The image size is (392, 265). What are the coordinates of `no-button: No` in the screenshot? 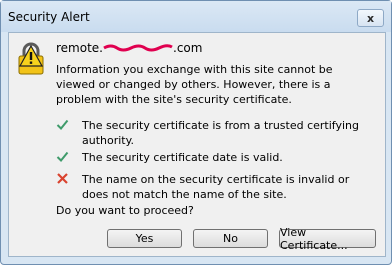 It's located at (230, 238).